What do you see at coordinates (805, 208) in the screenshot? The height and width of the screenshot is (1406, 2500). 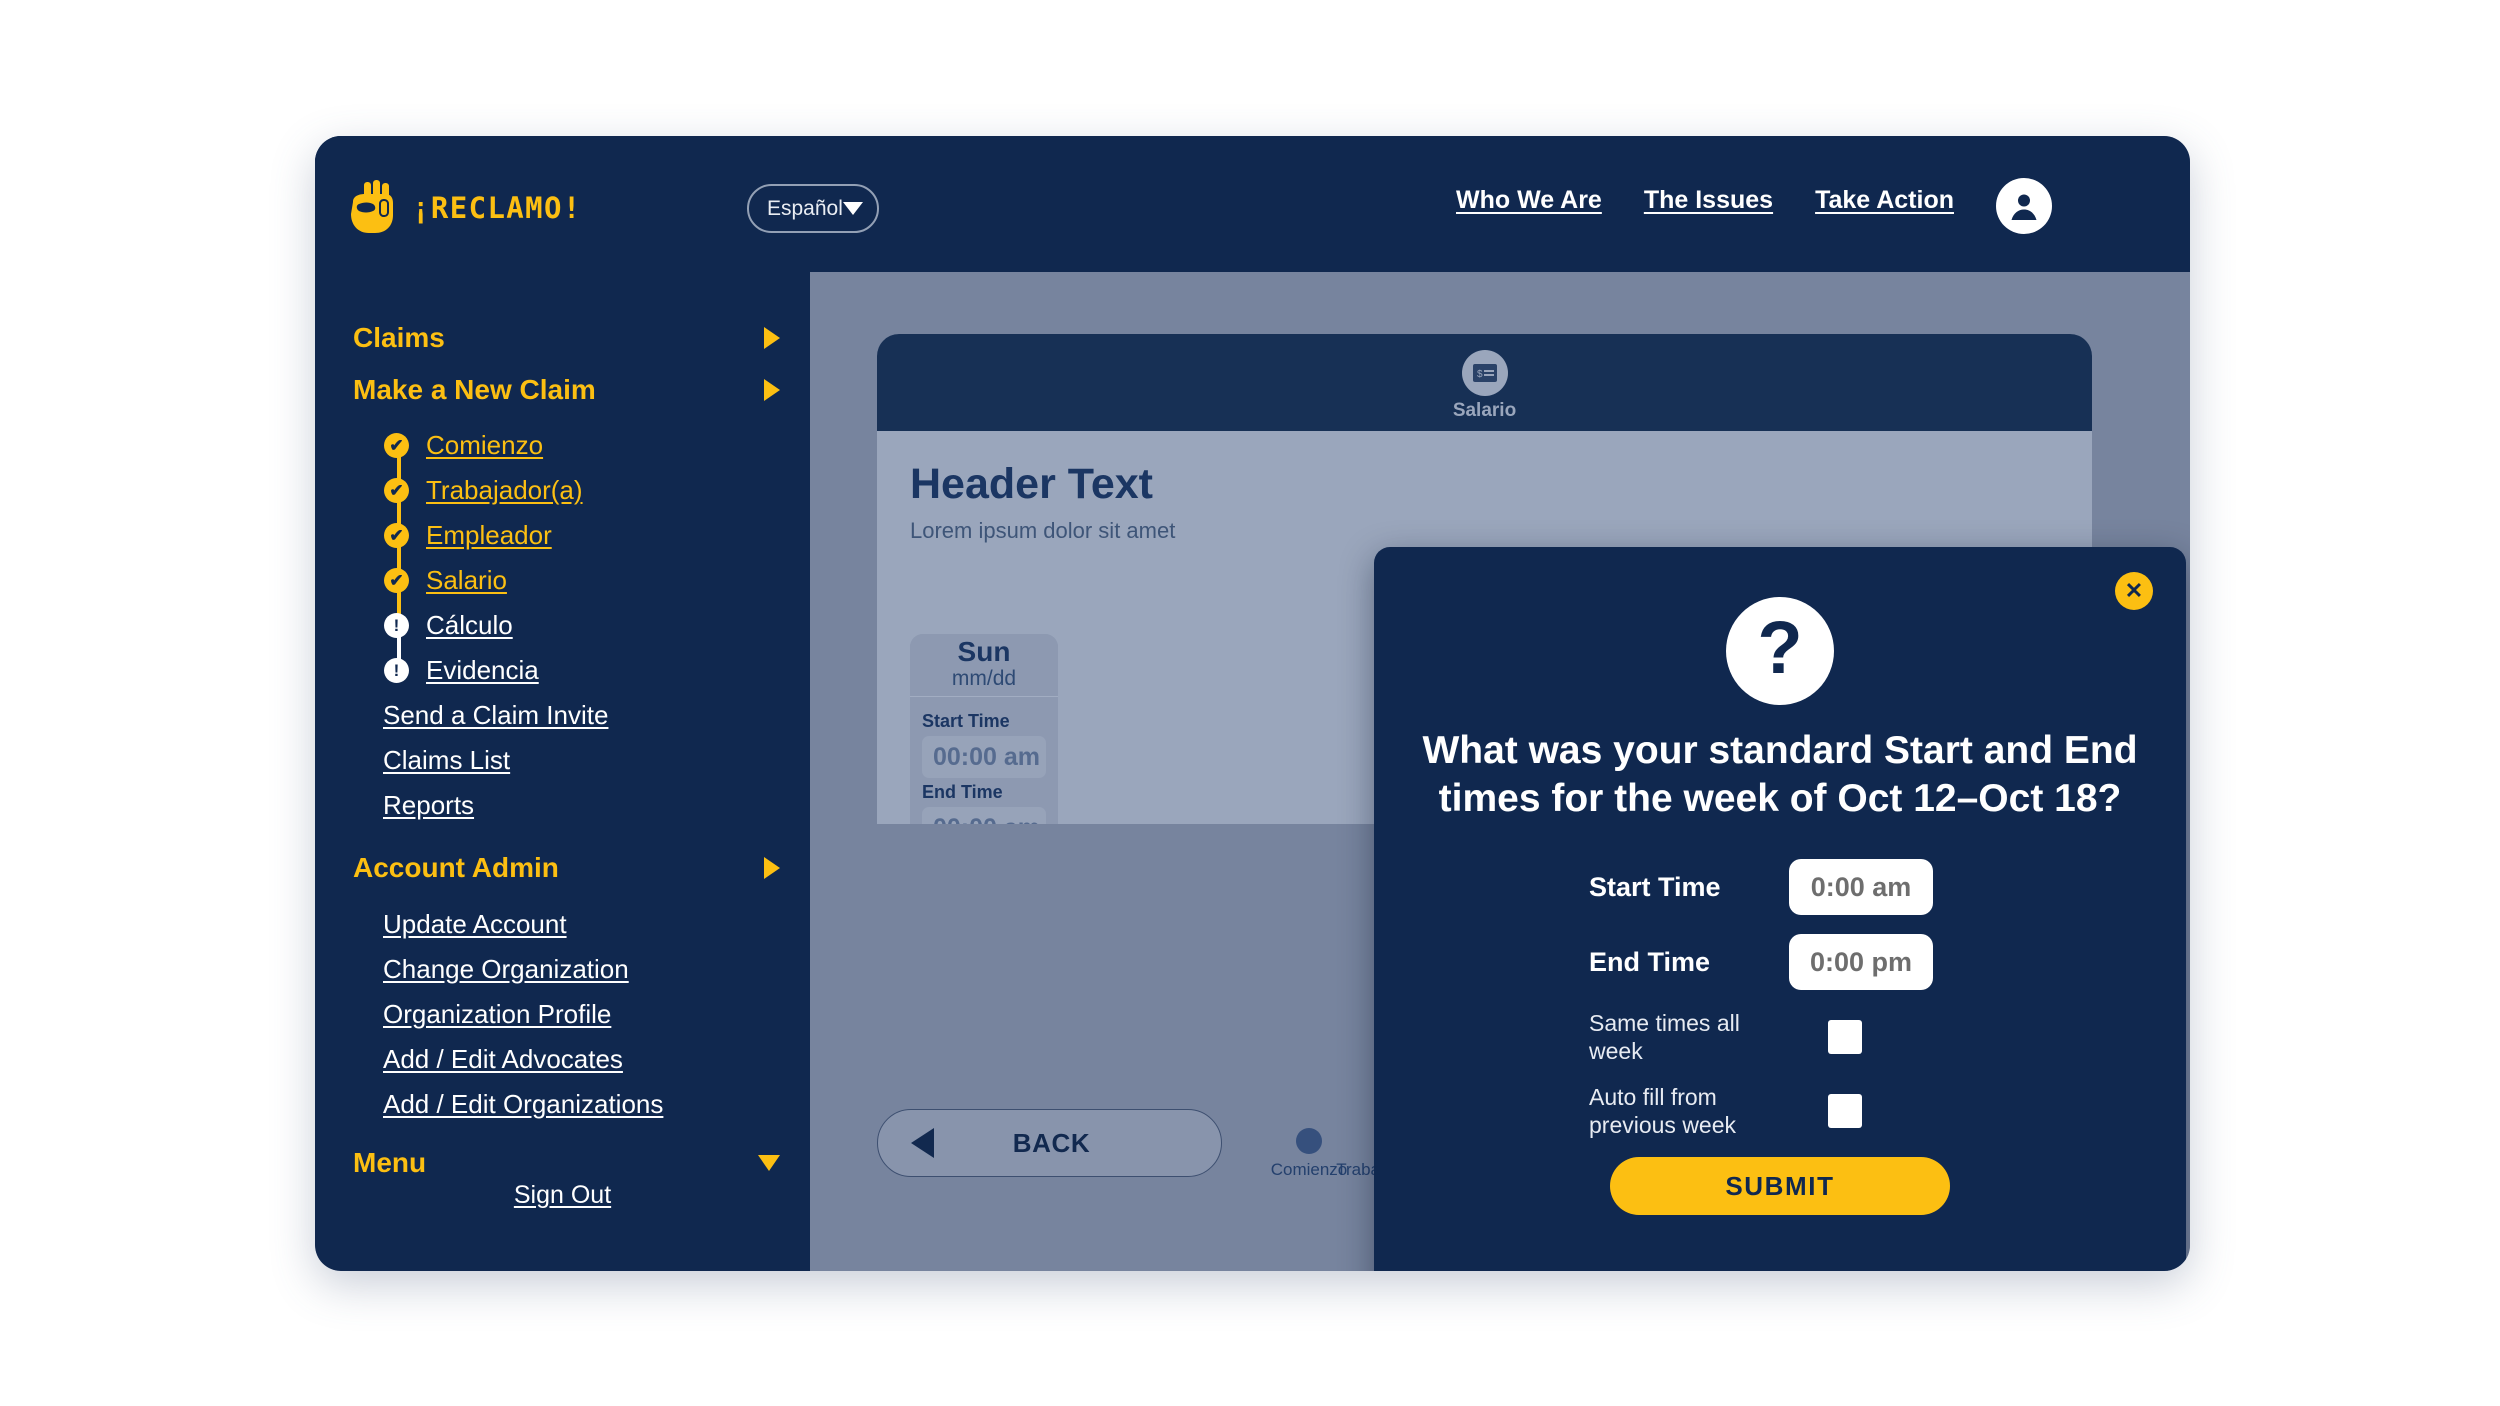 I see `language-value: Español` at bounding box center [805, 208].